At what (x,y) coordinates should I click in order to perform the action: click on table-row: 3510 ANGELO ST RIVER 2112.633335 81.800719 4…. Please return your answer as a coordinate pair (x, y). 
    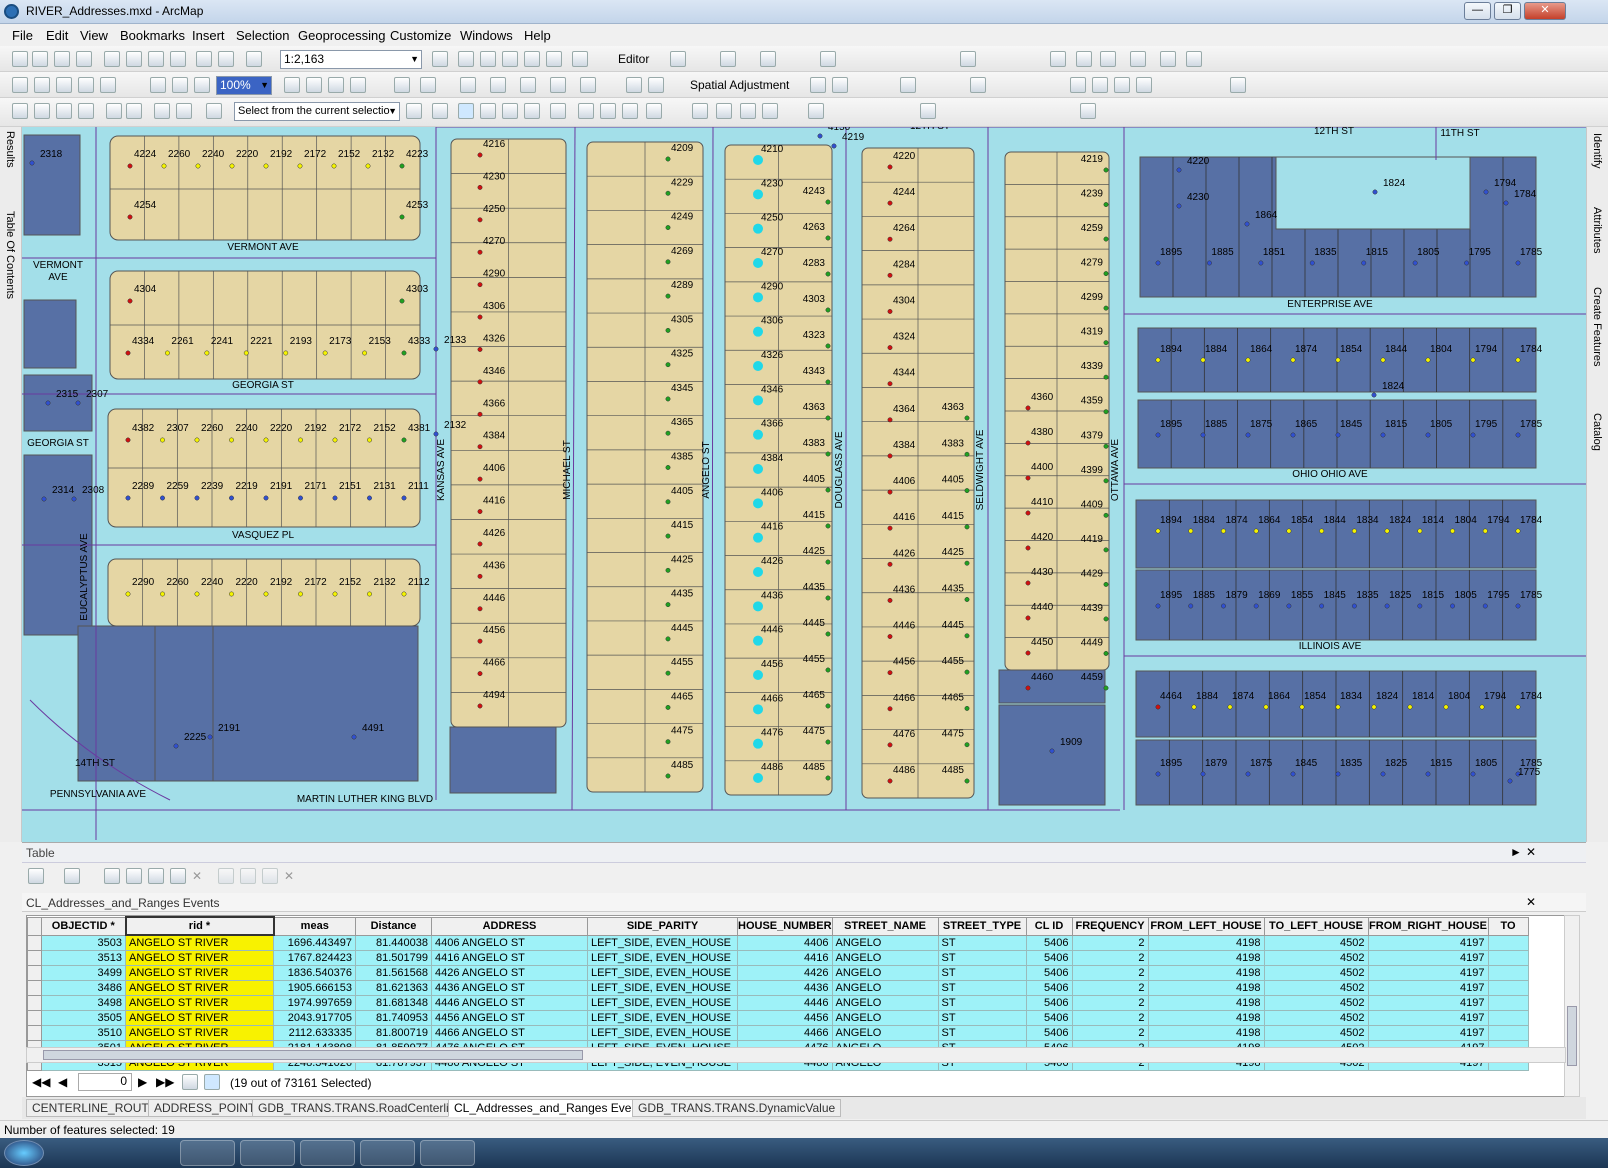
    Looking at the image, I should click on (778, 1032).